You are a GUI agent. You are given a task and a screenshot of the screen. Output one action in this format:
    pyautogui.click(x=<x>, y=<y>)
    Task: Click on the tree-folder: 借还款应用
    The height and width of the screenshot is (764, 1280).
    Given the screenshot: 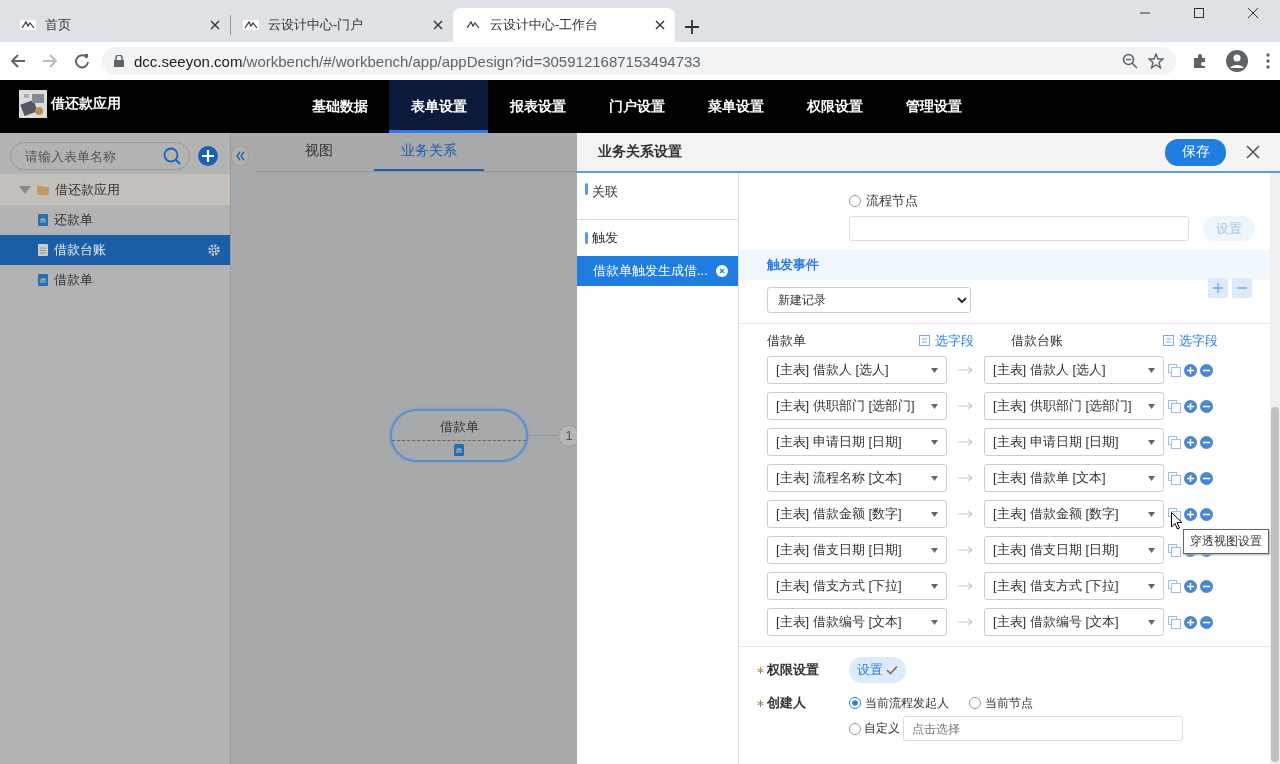 What is the action you would take?
    pyautogui.click(x=115, y=189)
    